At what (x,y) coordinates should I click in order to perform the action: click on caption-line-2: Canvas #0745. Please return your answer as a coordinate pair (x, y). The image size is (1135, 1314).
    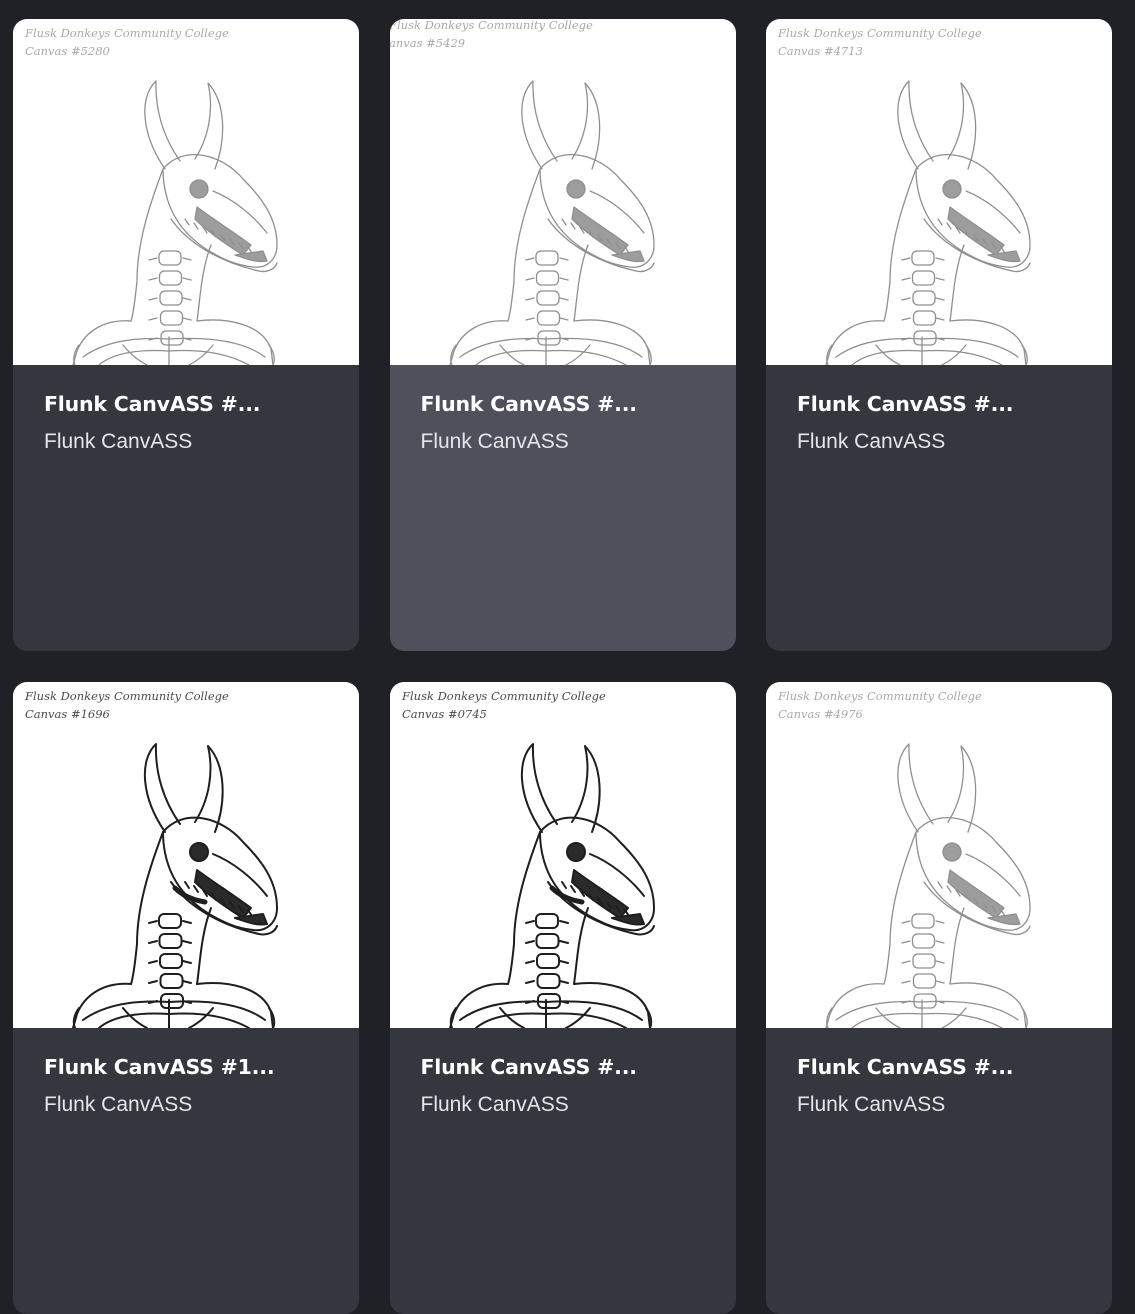
    Looking at the image, I should click on (444, 714).